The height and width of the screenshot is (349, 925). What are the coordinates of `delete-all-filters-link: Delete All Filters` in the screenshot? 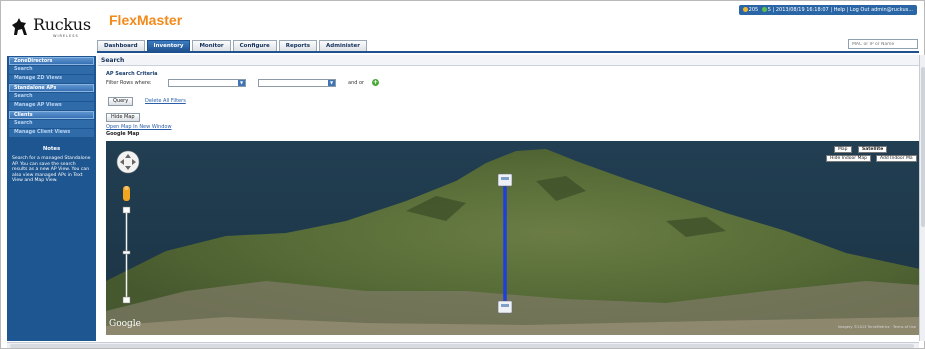 It's located at (165, 101).